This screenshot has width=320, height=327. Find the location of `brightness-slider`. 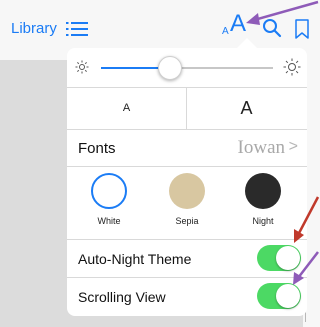

brightness-slider is located at coordinates (187, 68).